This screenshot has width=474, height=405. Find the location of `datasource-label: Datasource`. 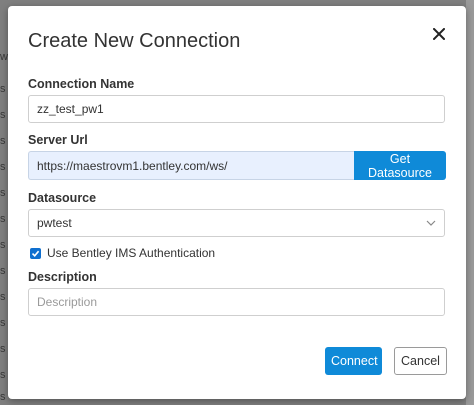

datasource-label: Datasource is located at coordinates (62, 198).